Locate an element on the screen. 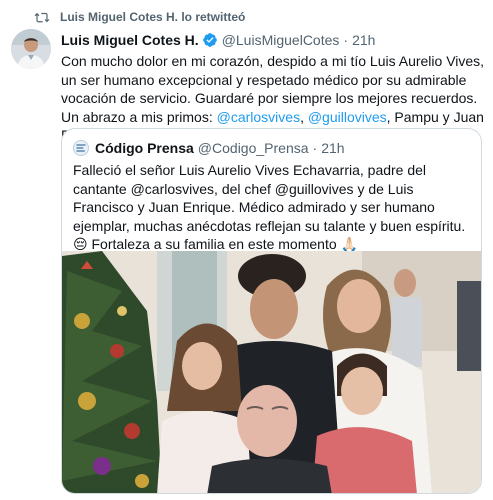  text-comma: , is located at coordinates (304, 116).